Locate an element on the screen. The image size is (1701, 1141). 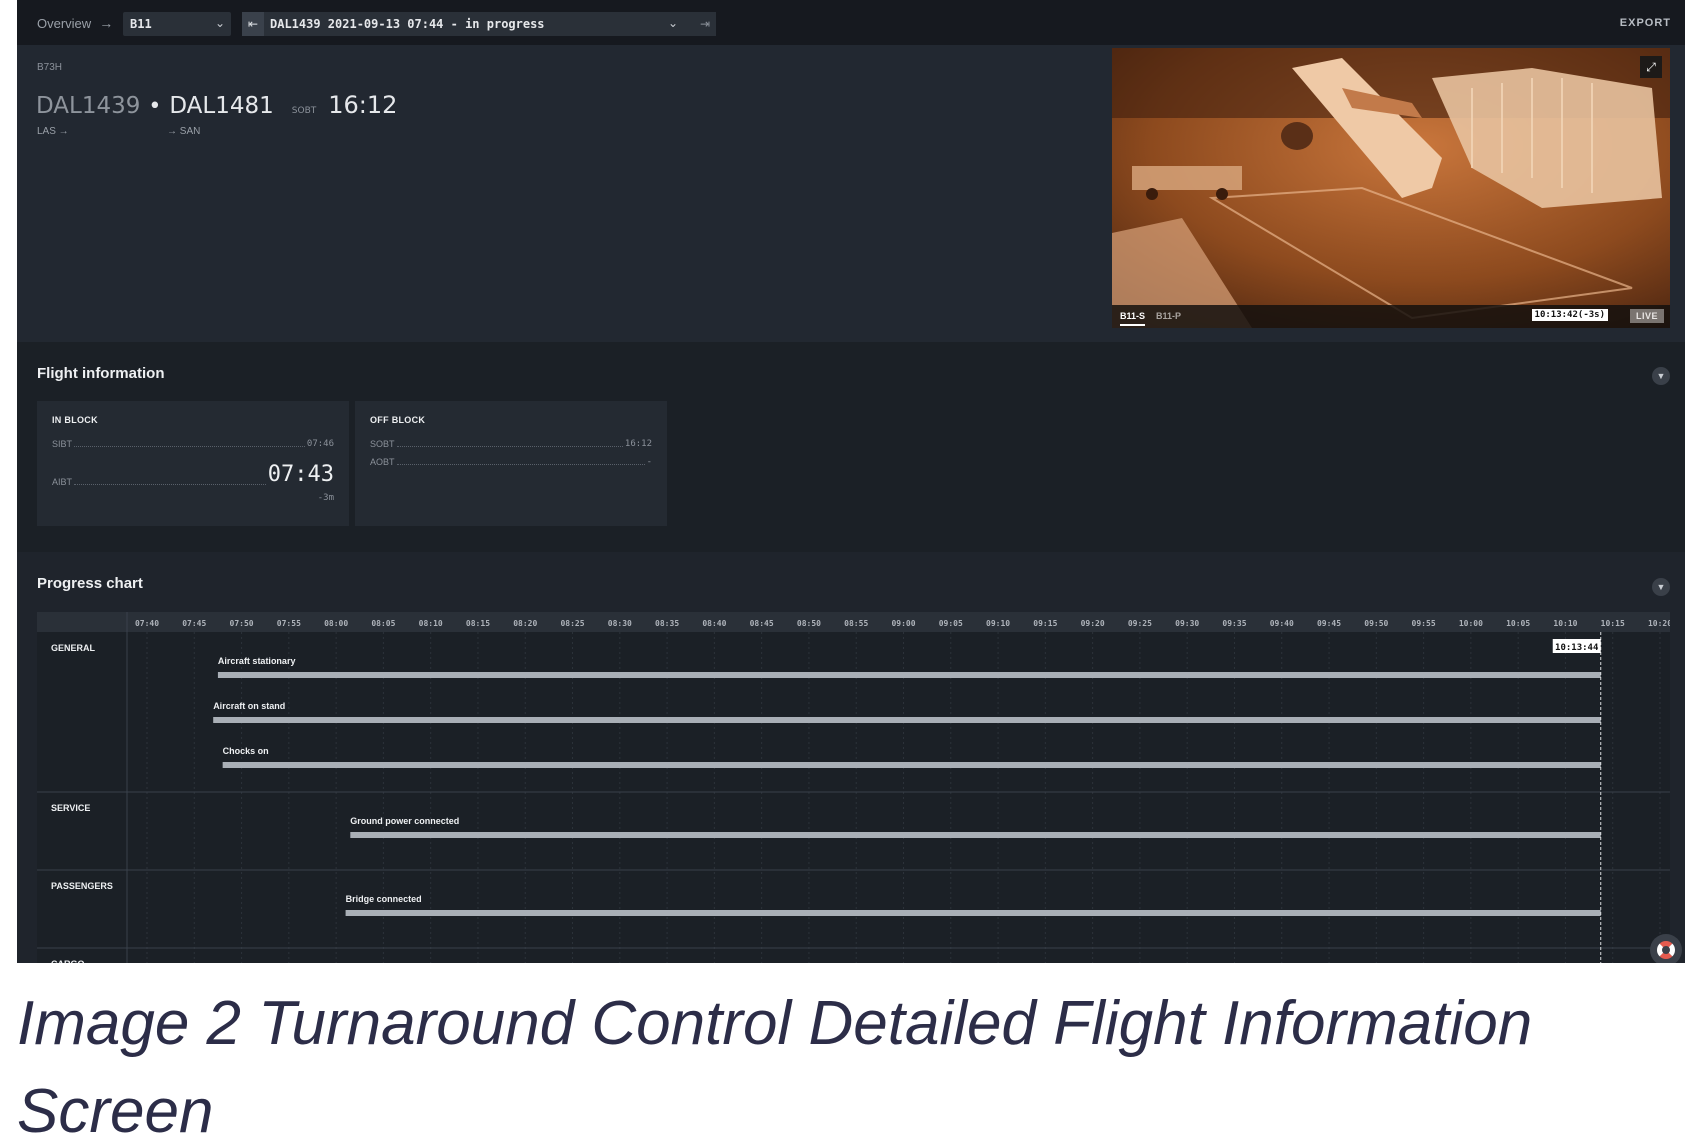
route-destination: → SAN is located at coordinates (184, 131).